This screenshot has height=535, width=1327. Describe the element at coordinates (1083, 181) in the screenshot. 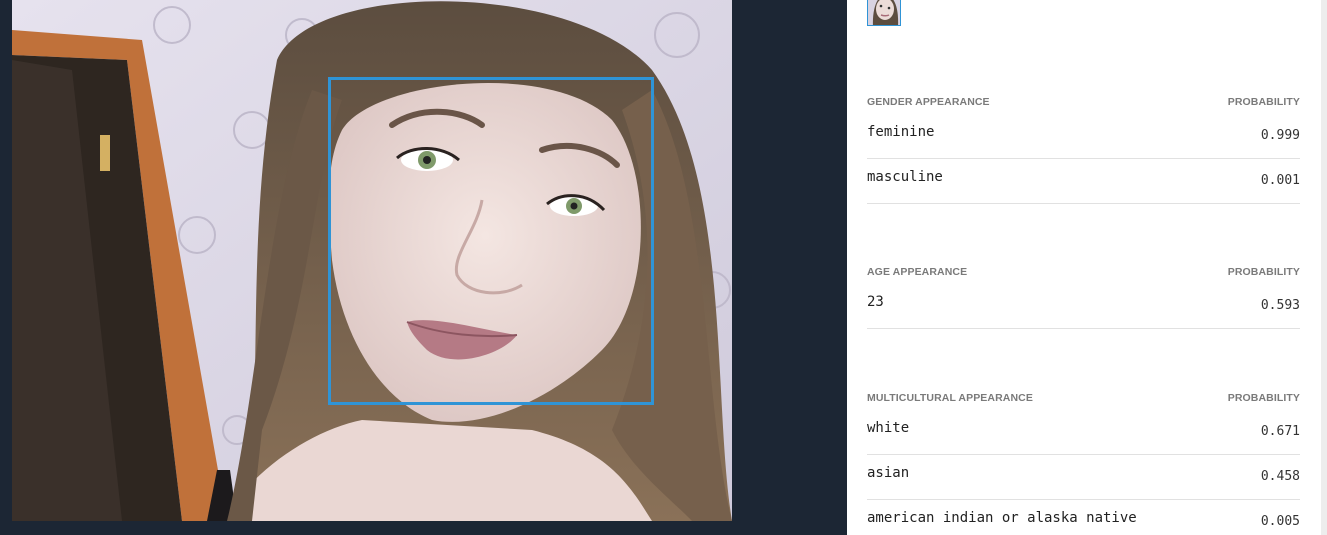

I see `result-row: masculine 0.001` at that location.